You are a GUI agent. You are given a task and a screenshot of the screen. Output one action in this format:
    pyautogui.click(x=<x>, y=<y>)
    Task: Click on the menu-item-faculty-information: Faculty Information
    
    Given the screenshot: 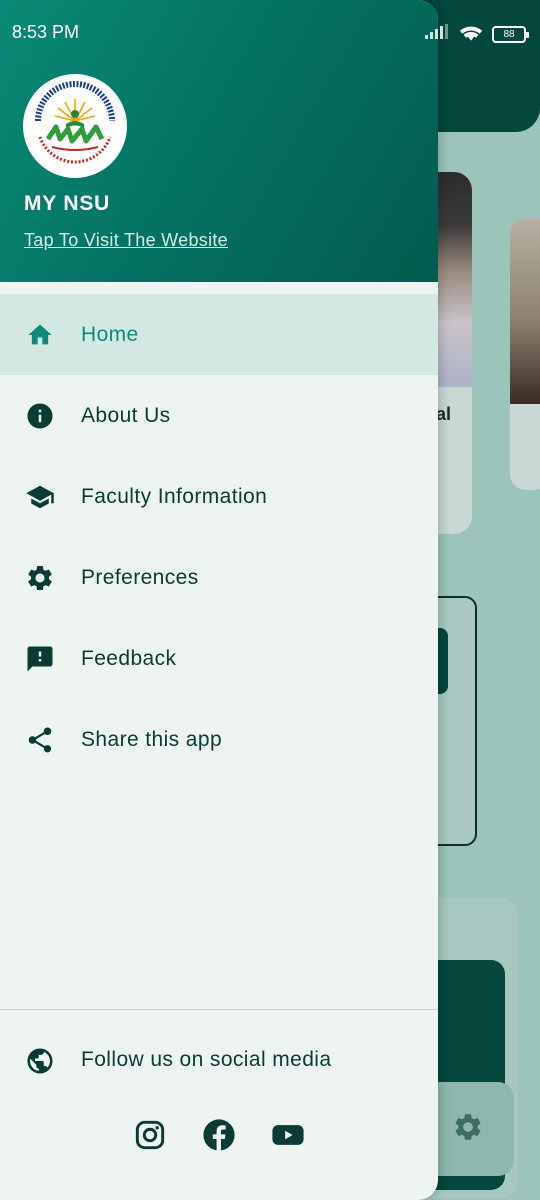 What is the action you would take?
    pyautogui.click(x=219, y=496)
    